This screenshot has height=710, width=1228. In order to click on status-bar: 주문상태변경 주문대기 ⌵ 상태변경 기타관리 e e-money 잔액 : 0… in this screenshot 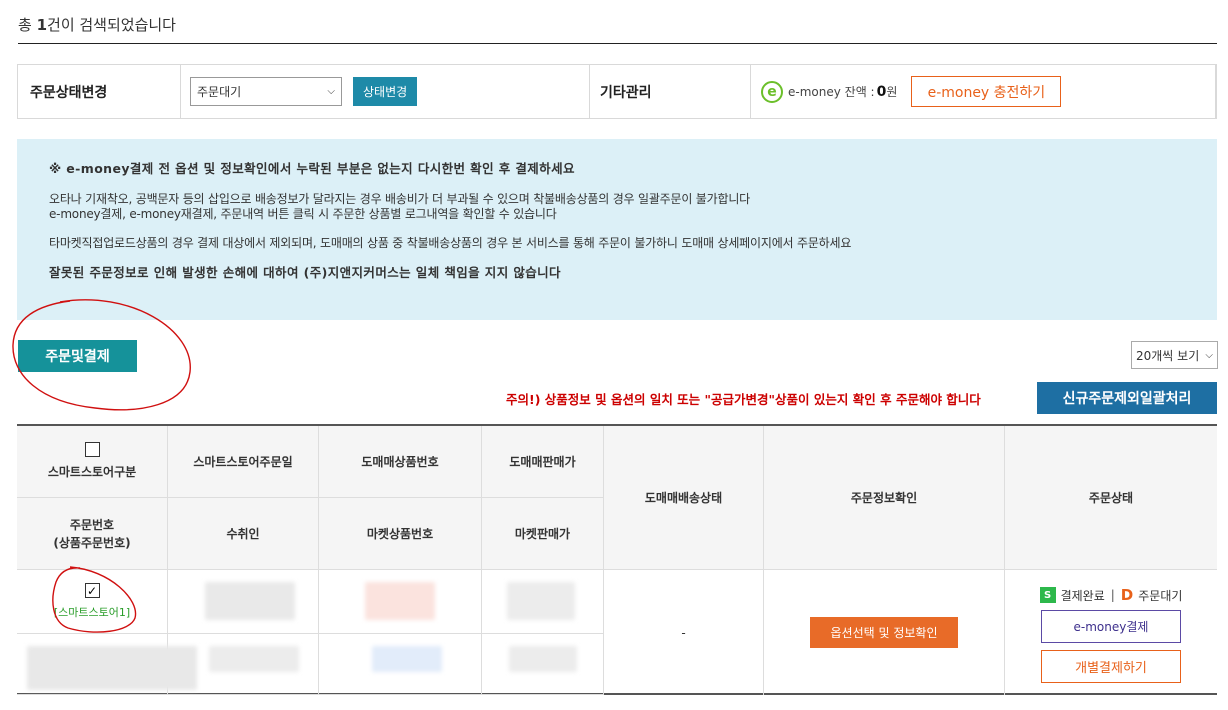, I will do `click(617, 91)`.